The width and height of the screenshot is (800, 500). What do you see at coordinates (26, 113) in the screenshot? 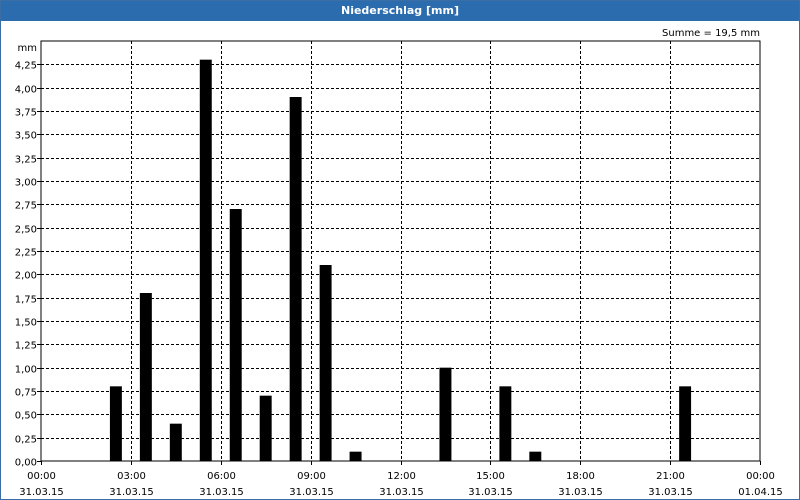
I see `y-tick-label: 3,75` at bounding box center [26, 113].